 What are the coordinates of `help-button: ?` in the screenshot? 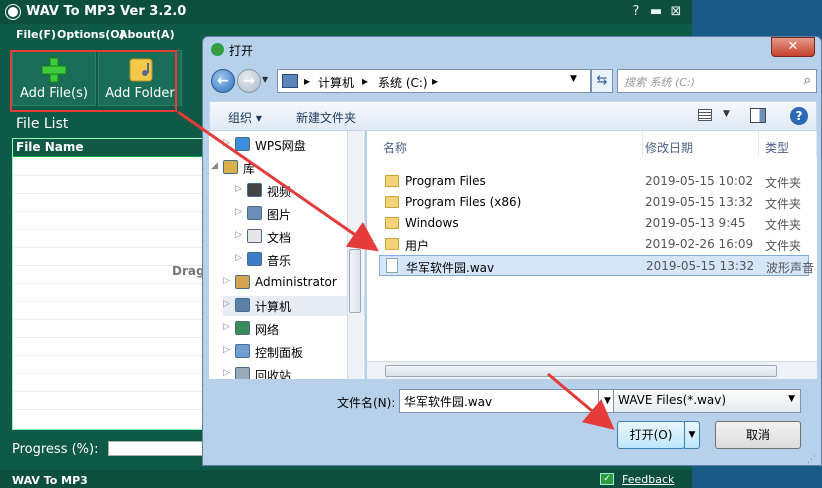 It's located at (636, 12).